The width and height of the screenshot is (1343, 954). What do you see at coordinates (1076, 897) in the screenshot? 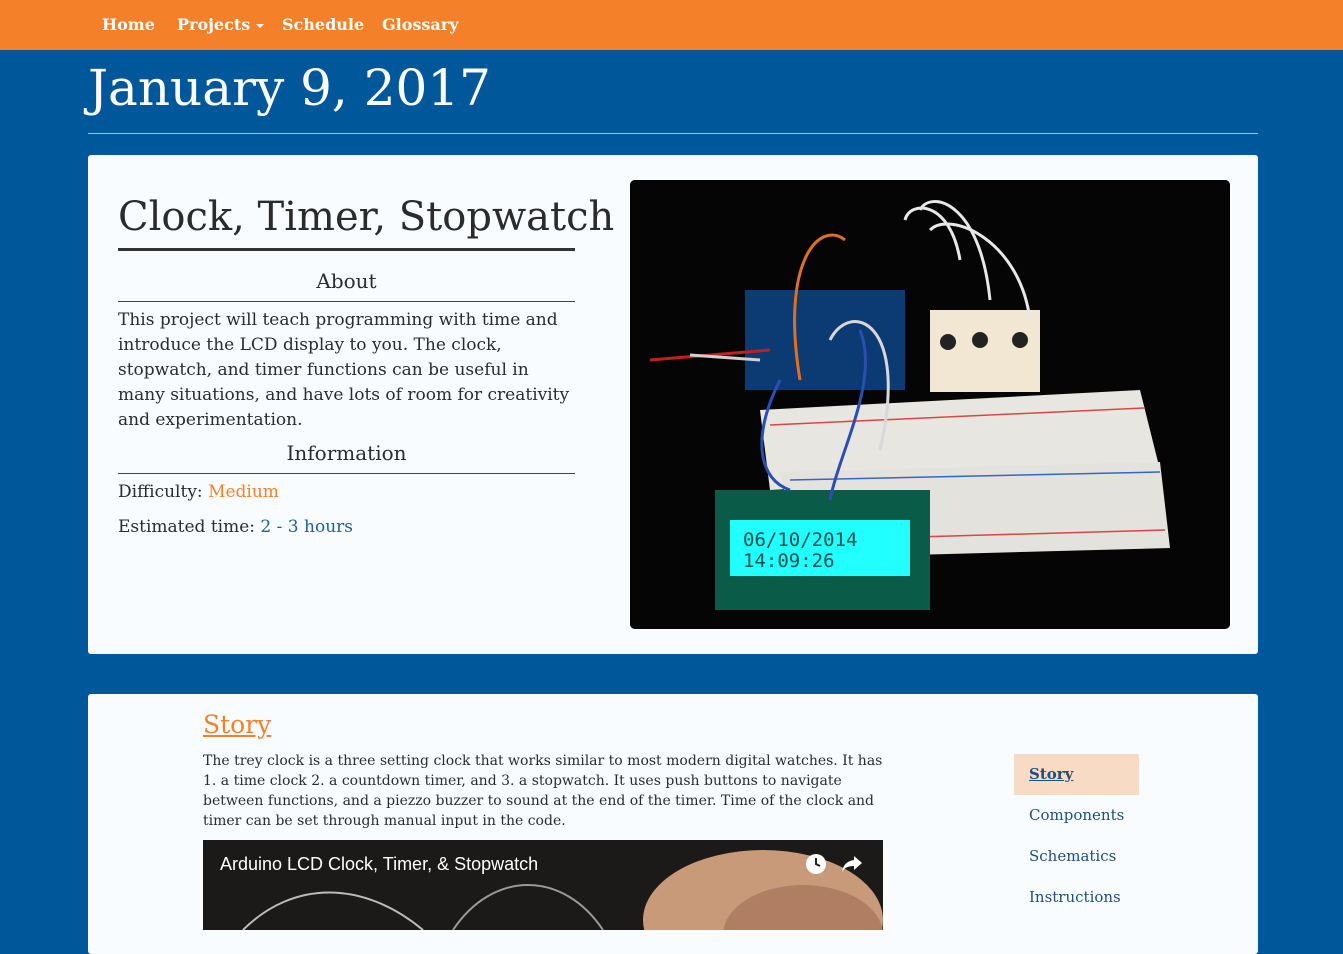
I see `side-nav-instructions: Instructions` at bounding box center [1076, 897].